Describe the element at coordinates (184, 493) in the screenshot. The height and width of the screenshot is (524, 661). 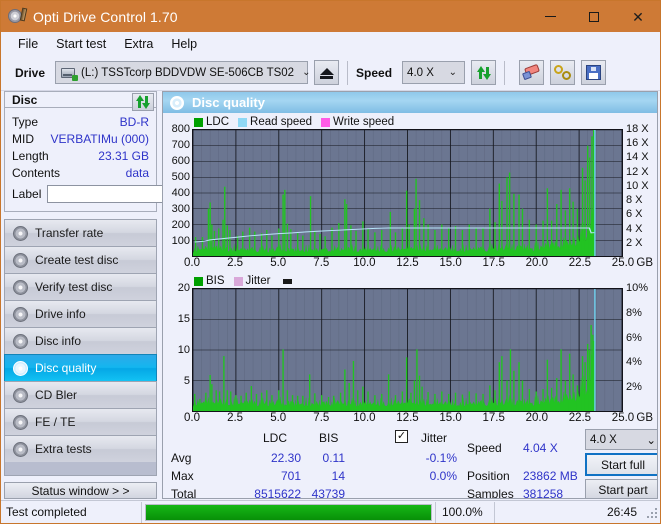
I see `stats-row-total-label: Total` at that location.